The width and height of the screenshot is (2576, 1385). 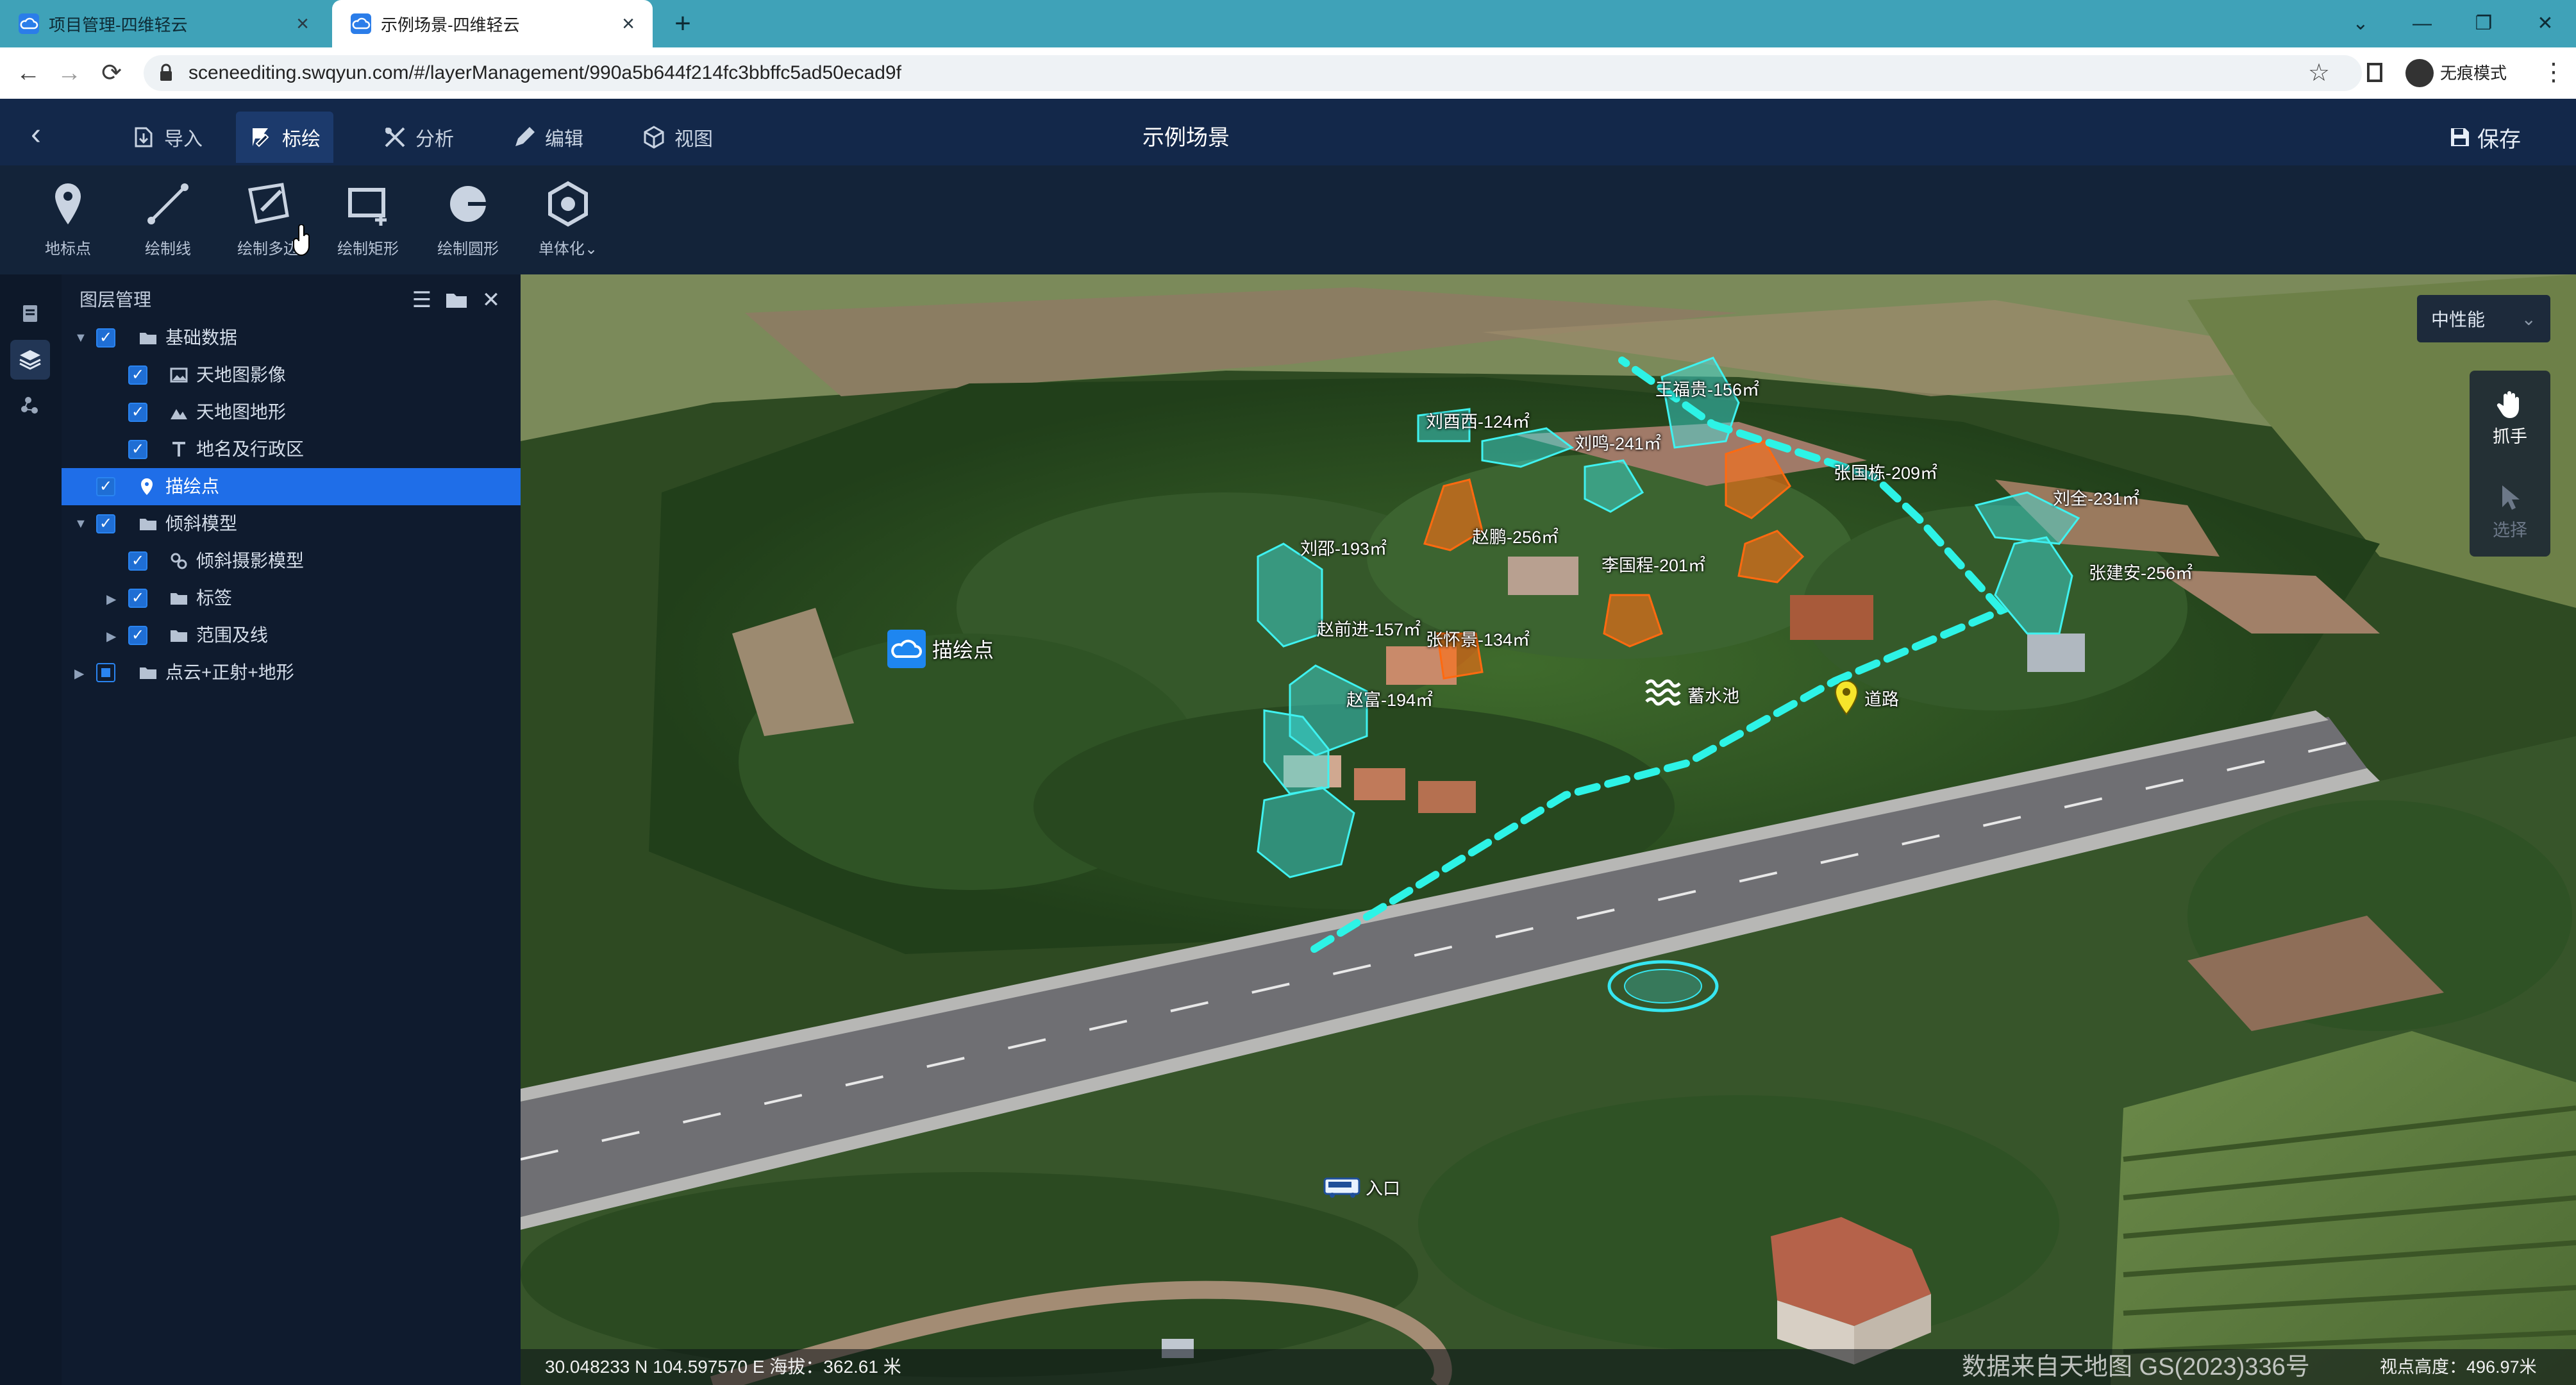 What do you see at coordinates (291, 523) in the screenshot?
I see `layer-row-oblique-model: ▼ ✓ 倾斜模型` at bounding box center [291, 523].